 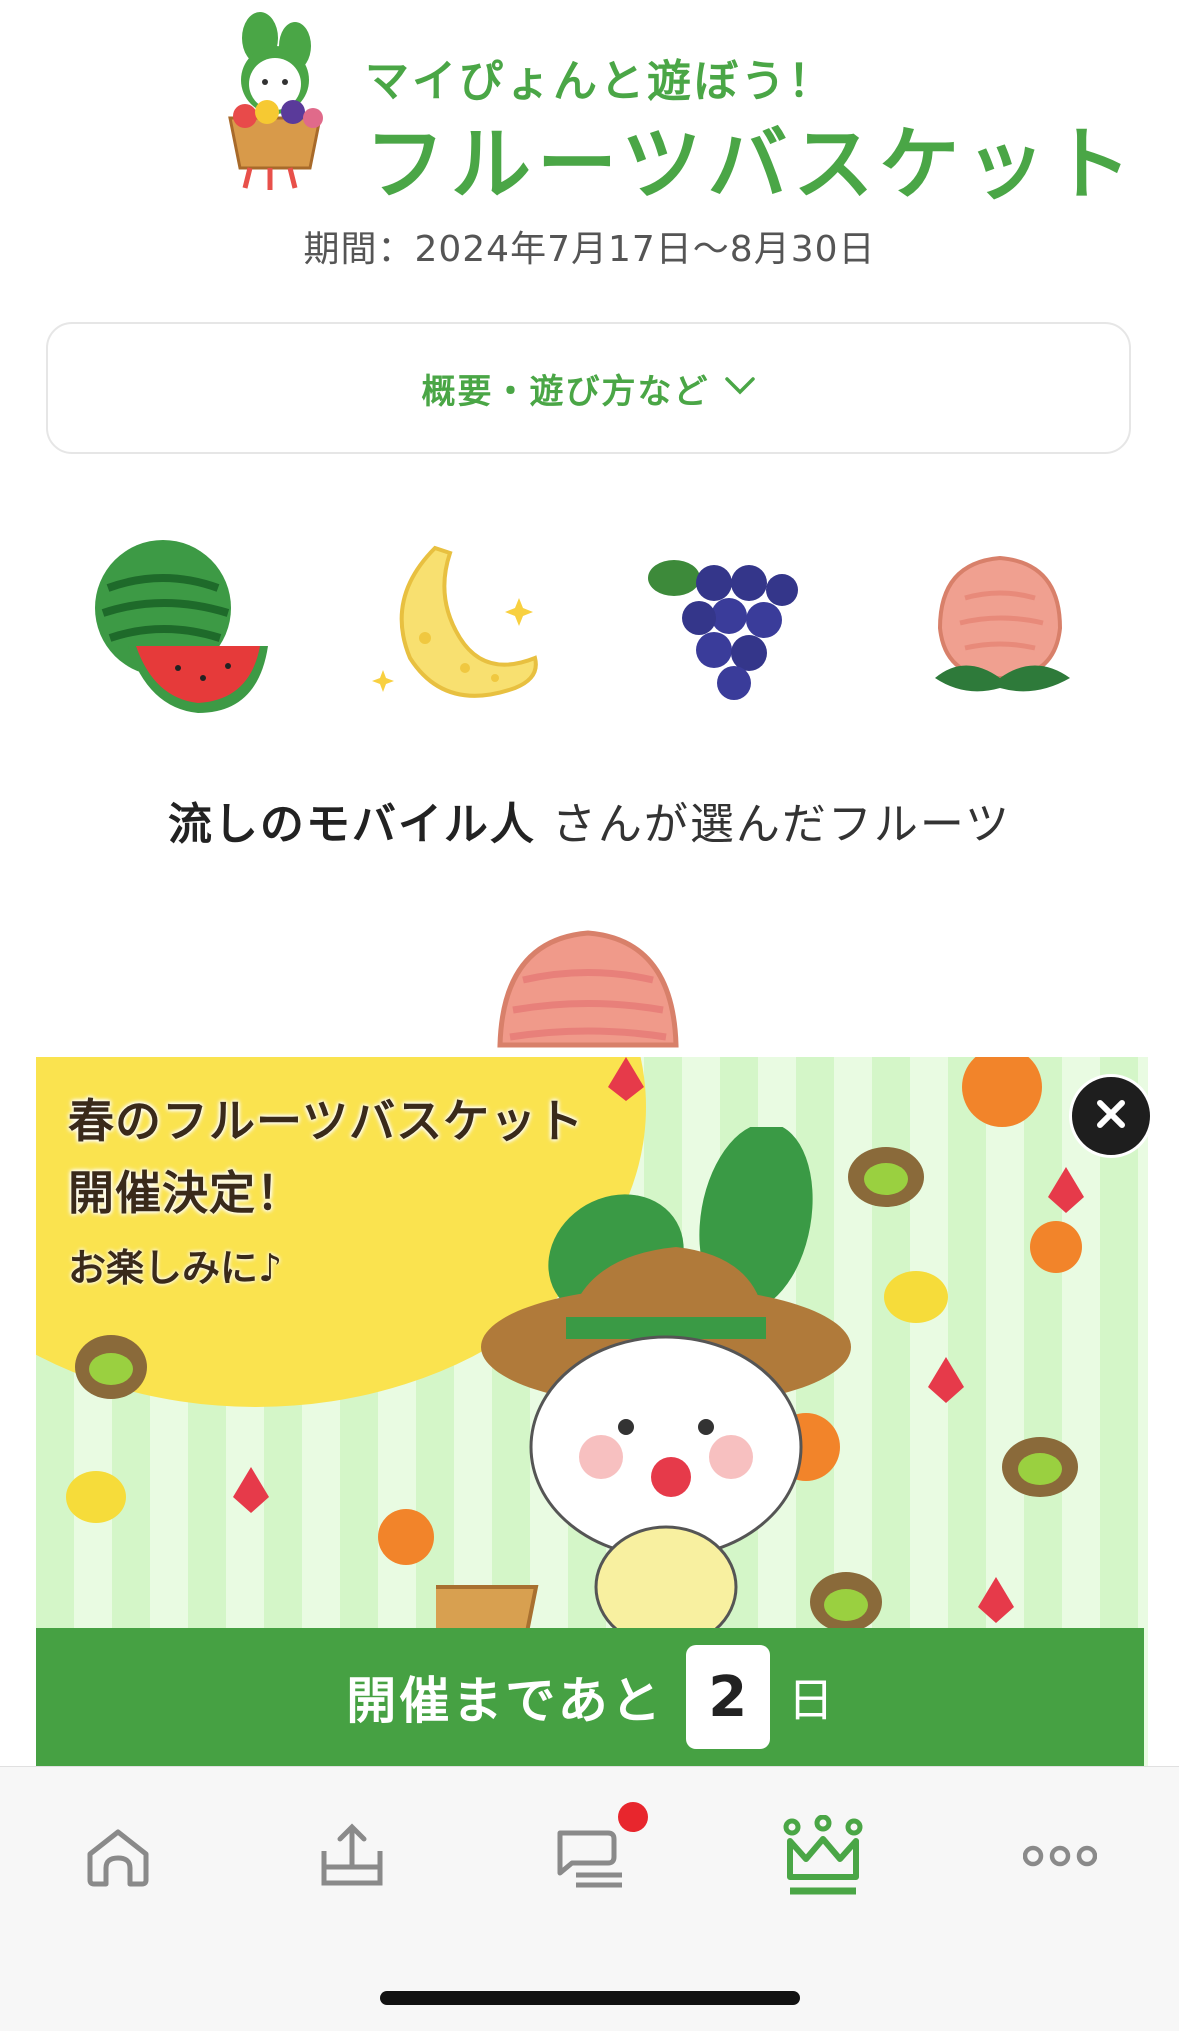 I want to click on notification-badge, so click(x=633, y=1817).